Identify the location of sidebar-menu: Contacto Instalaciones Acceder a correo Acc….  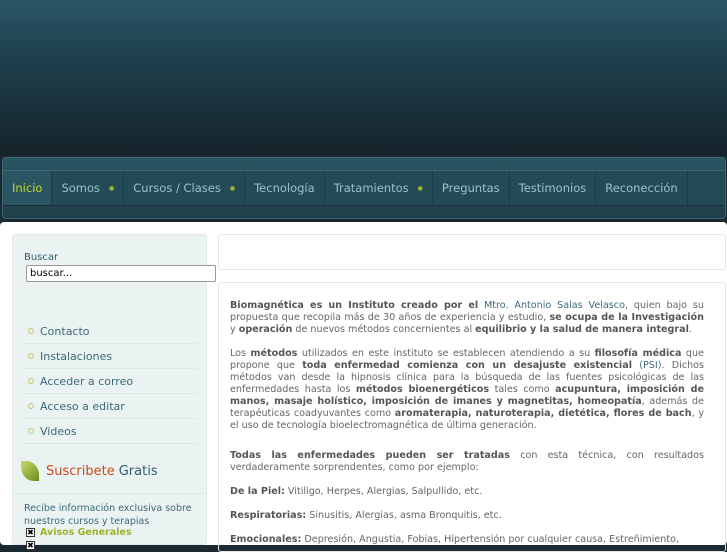
(110, 381).